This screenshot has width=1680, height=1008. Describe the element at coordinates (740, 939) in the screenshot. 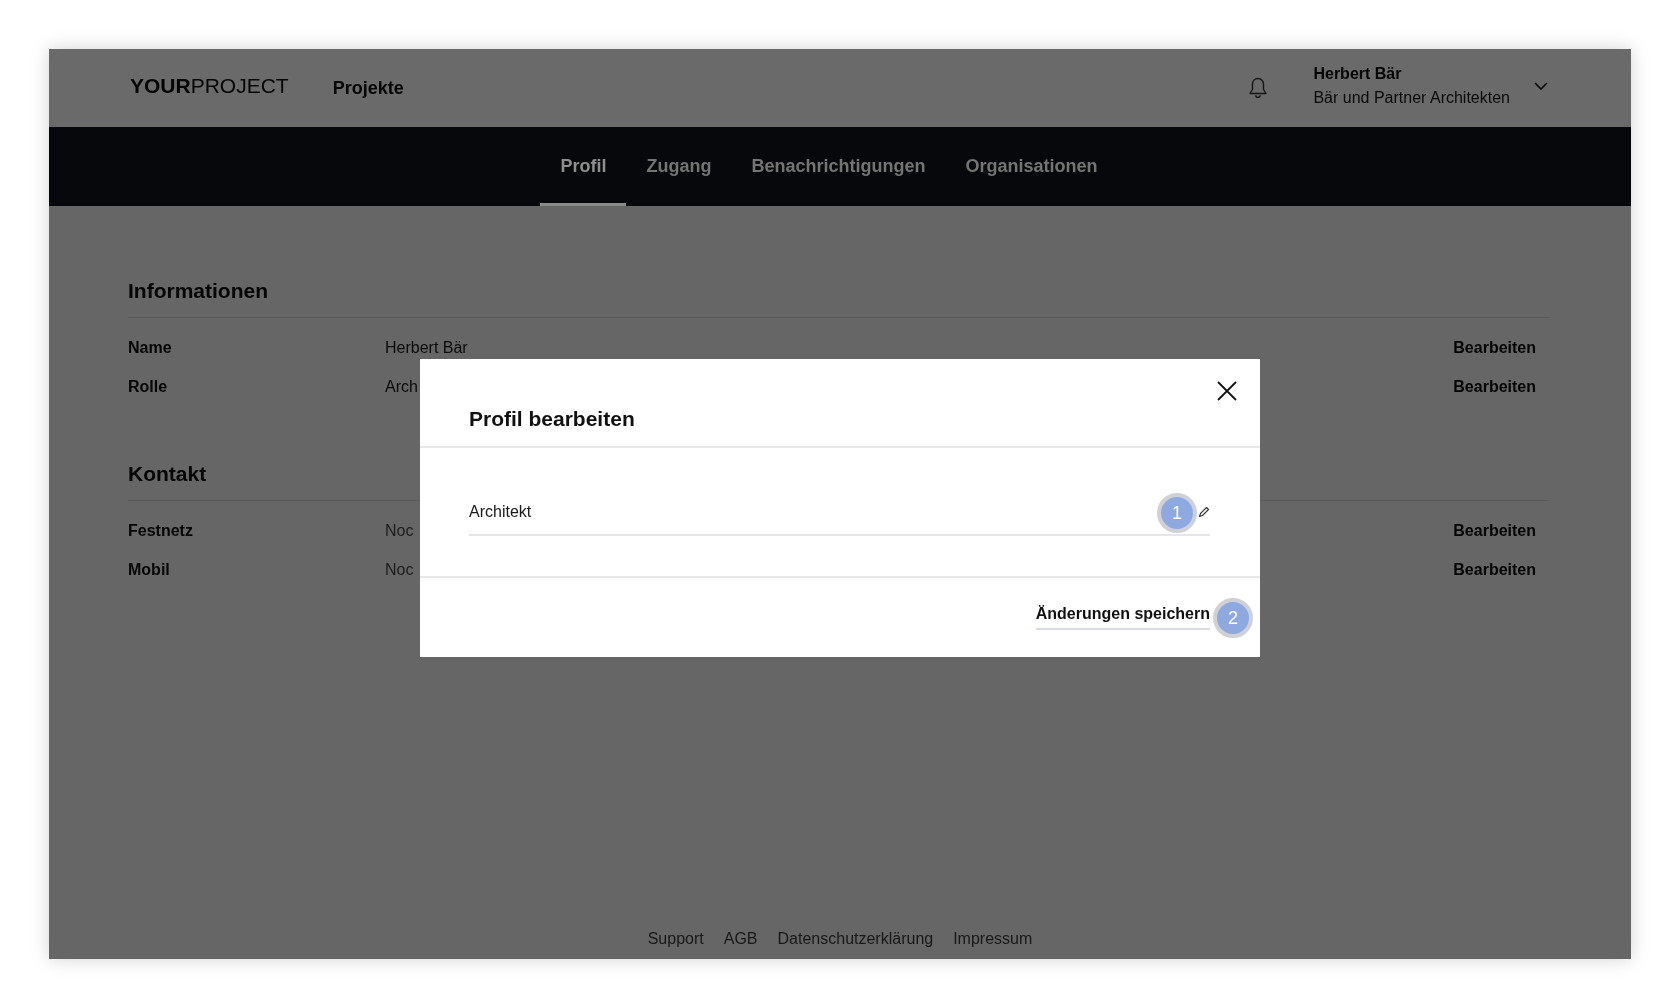

I see `footer-link: AGB` at that location.